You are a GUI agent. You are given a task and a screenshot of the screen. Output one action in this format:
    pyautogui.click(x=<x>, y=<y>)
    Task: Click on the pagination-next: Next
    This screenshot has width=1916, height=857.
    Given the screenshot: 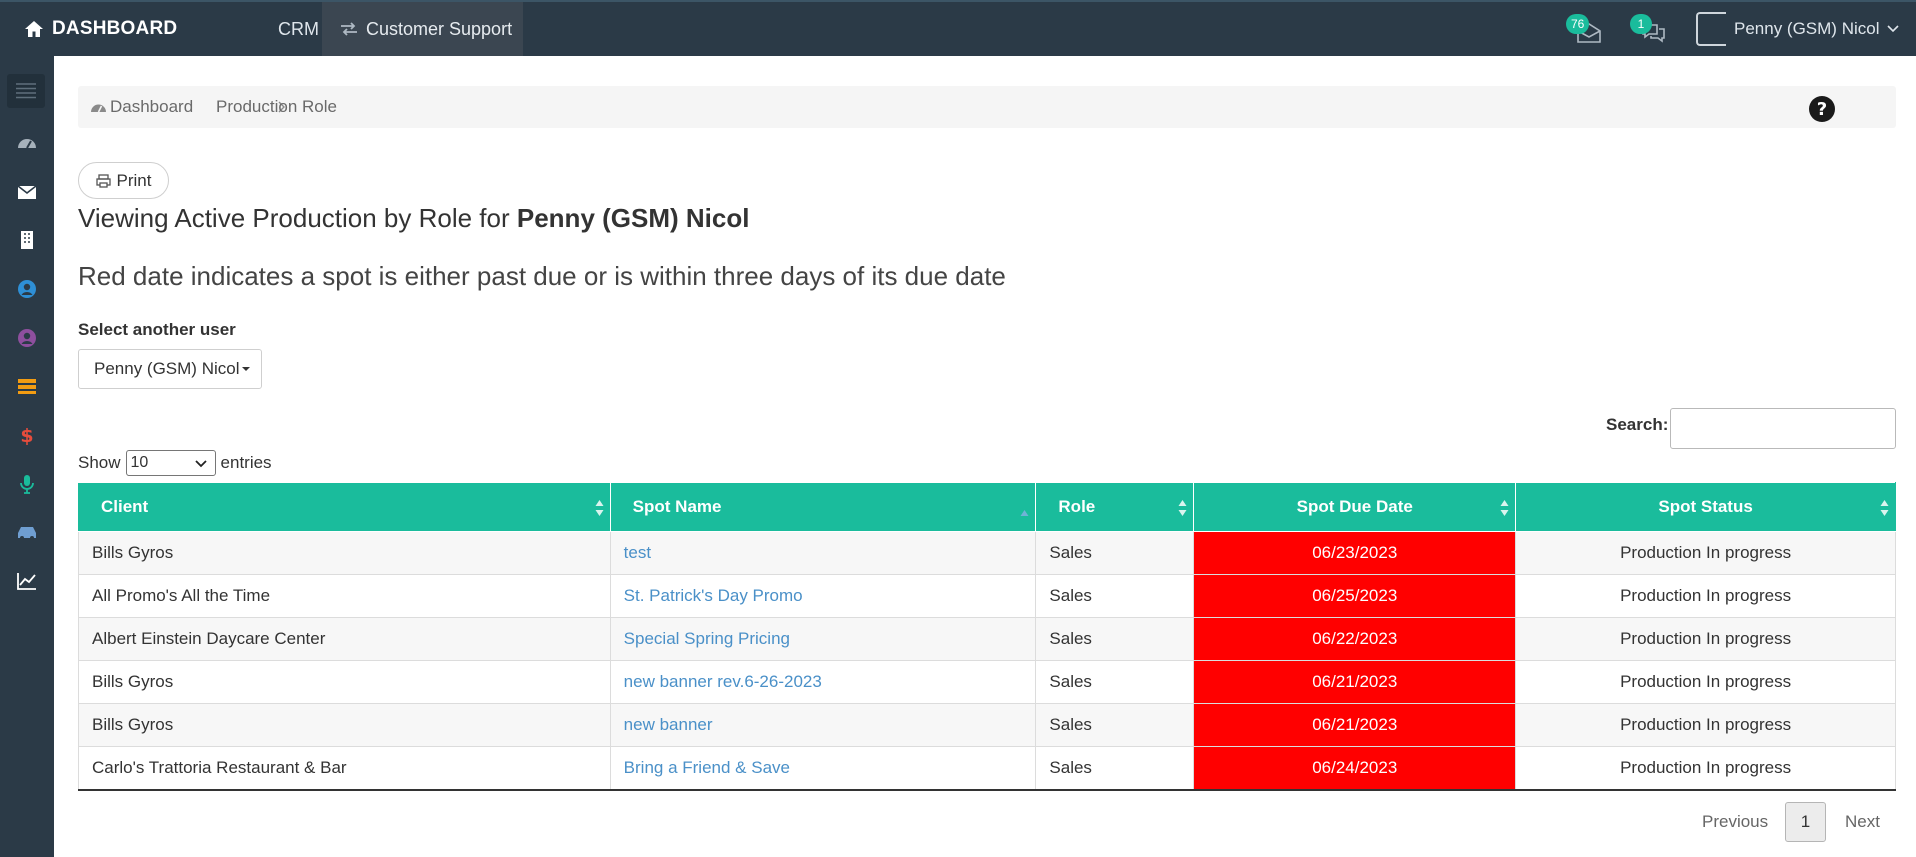 What is the action you would take?
    pyautogui.click(x=1862, y=822)
    